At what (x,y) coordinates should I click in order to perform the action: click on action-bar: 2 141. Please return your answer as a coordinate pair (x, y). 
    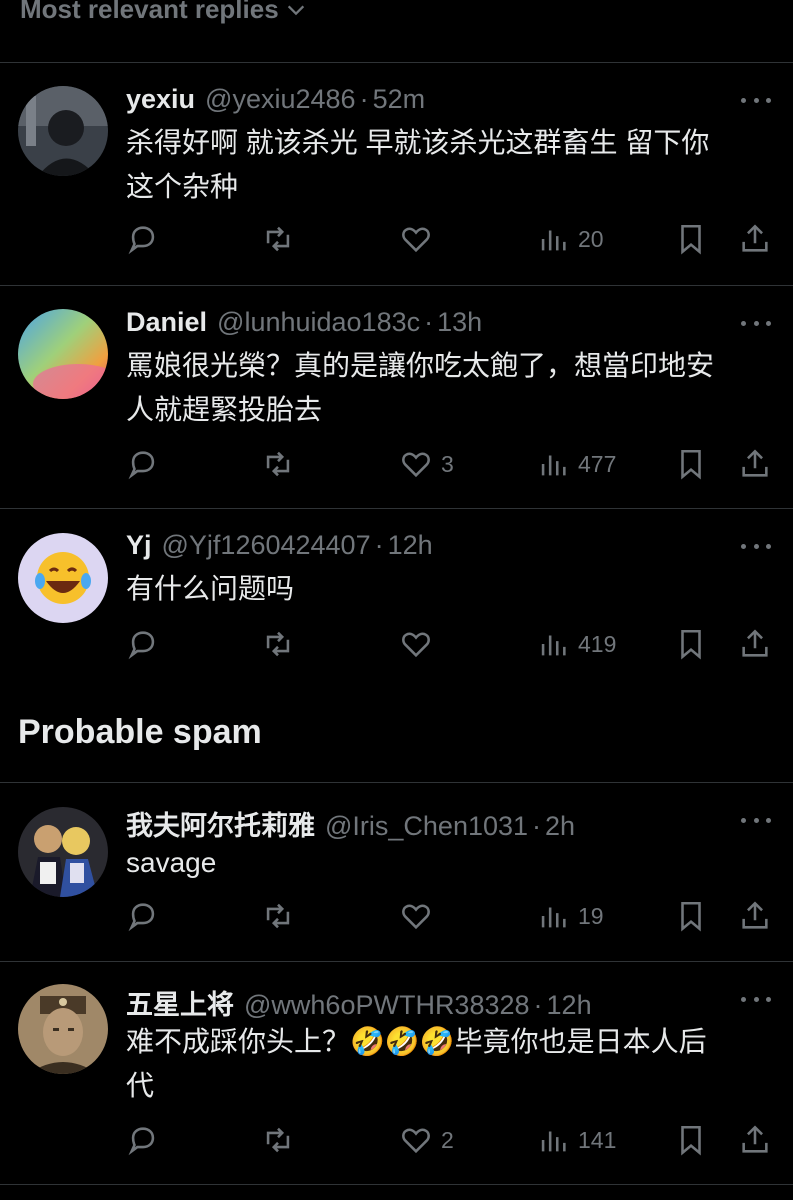
    Looking at the image, I should click on (451, 1140).